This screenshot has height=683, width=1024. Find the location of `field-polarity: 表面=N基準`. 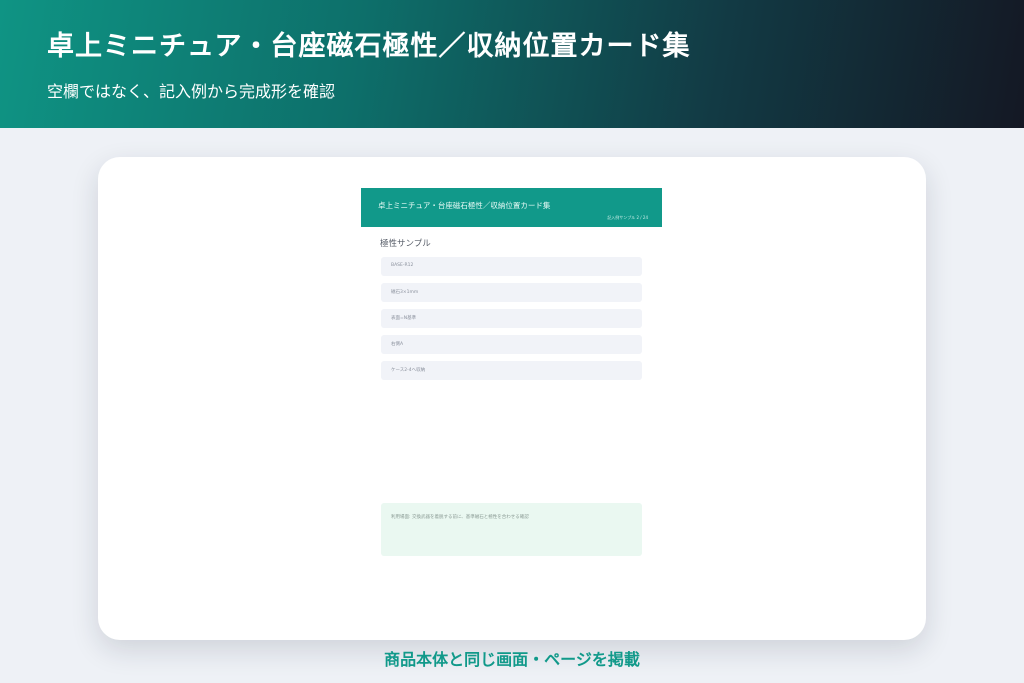

field-polarity: 表面=N基準 is located at coordinates (511, 318).